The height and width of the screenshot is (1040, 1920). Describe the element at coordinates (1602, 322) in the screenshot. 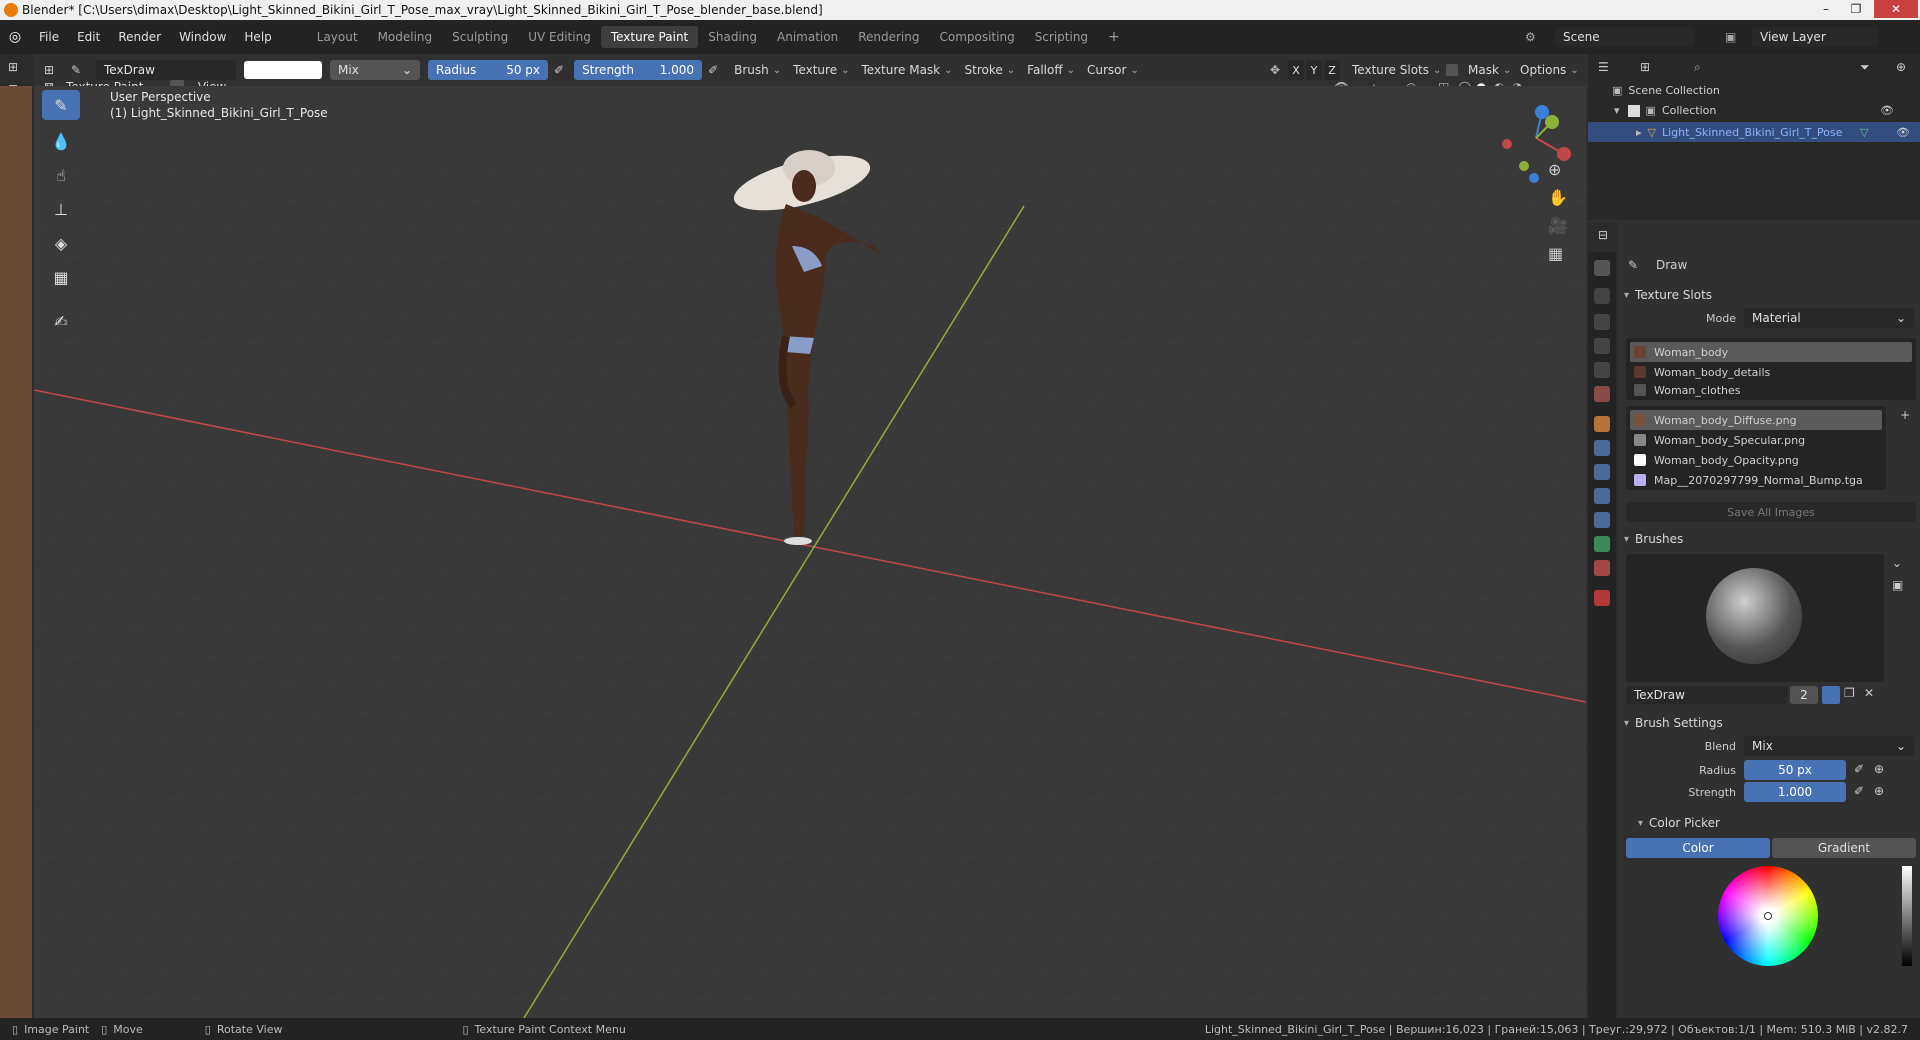

I see `output-tab-icon` at that location.